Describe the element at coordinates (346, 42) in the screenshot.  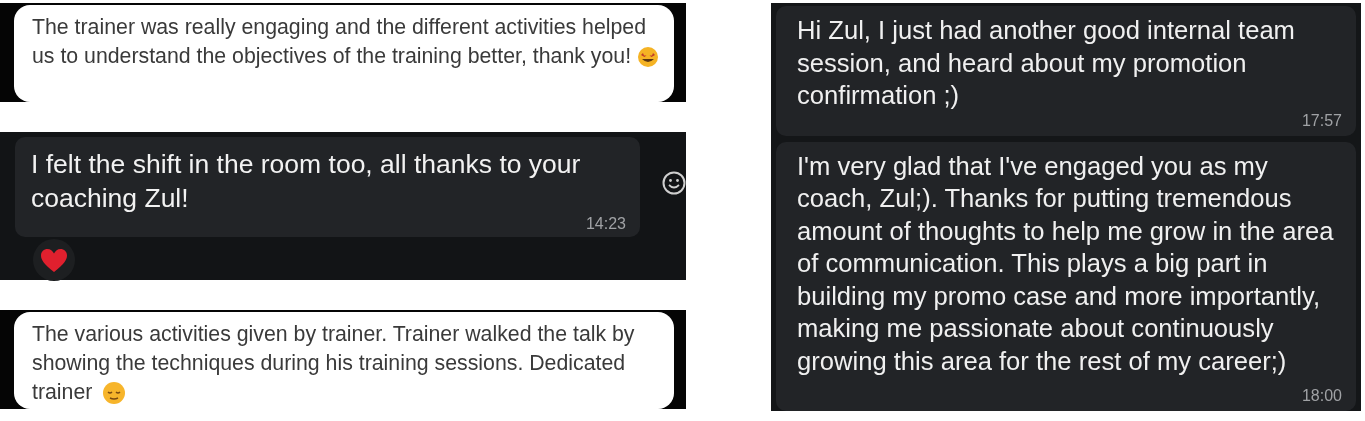
I see `message-text: The trainer was really engaging and the different activities helped us to understand the objectives of the training better, thank you!` at that location.